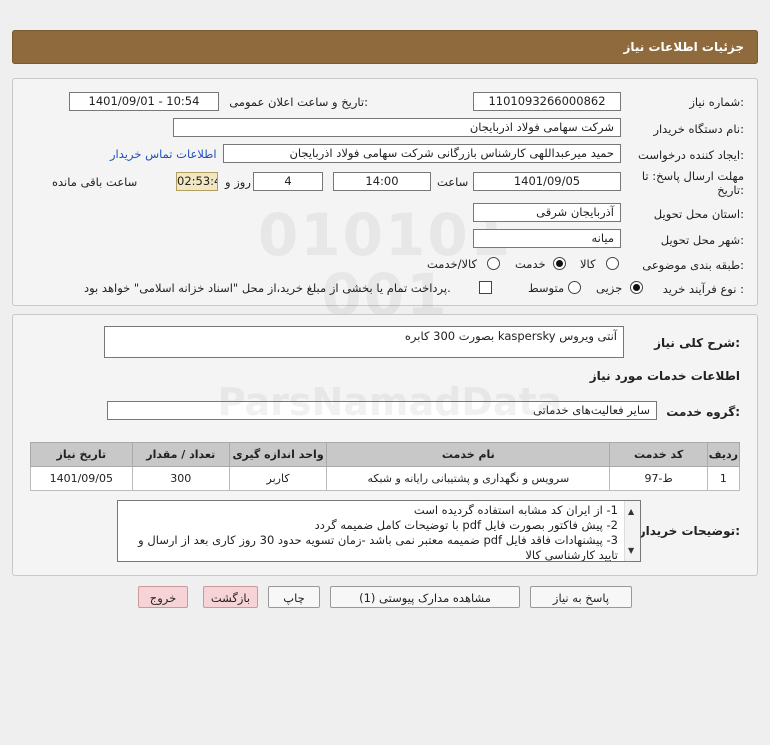 The image size is (770, 745). I want to click on treasury-checkbox, so click(485, 287).